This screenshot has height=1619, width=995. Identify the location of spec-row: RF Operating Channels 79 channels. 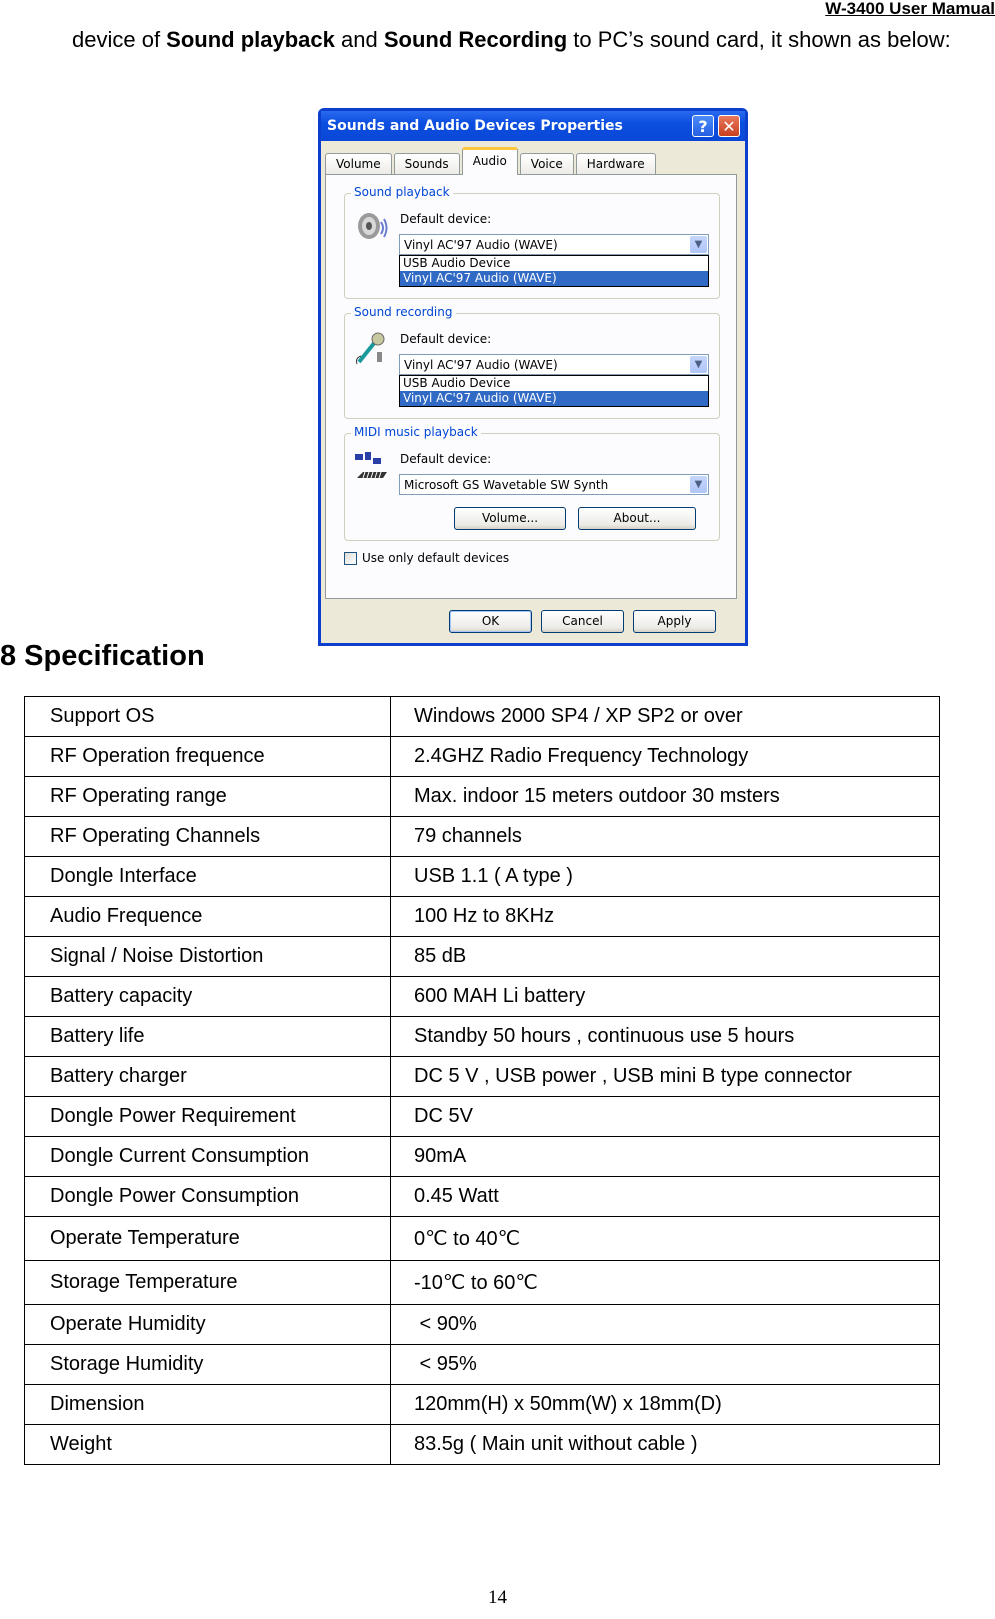
(482, 836).